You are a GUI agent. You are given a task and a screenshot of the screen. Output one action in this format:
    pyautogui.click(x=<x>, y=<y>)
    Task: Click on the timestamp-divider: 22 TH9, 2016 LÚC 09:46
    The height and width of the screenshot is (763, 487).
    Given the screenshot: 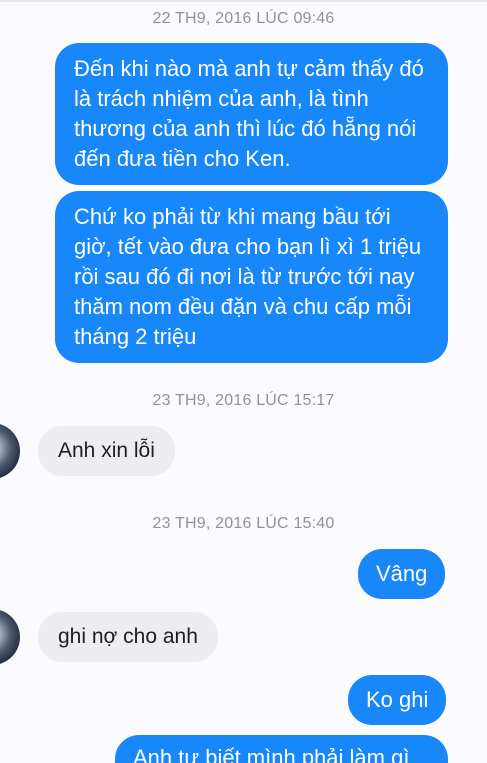 What is the action you would take?
    pyautogui.click(x=243, y=18)
    